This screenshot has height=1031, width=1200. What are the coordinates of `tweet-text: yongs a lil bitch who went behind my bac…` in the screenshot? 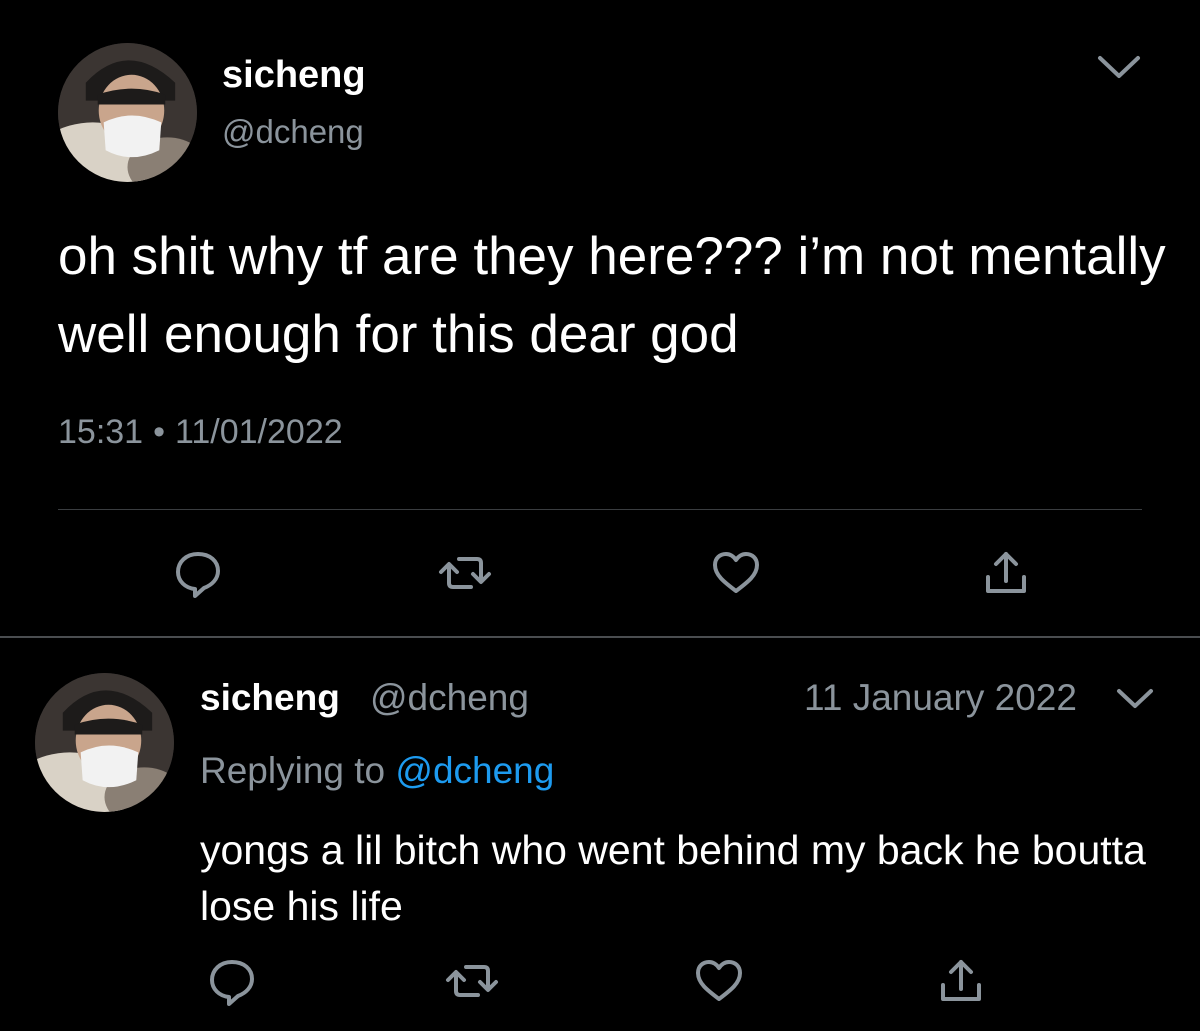 It's located at (673, 878).